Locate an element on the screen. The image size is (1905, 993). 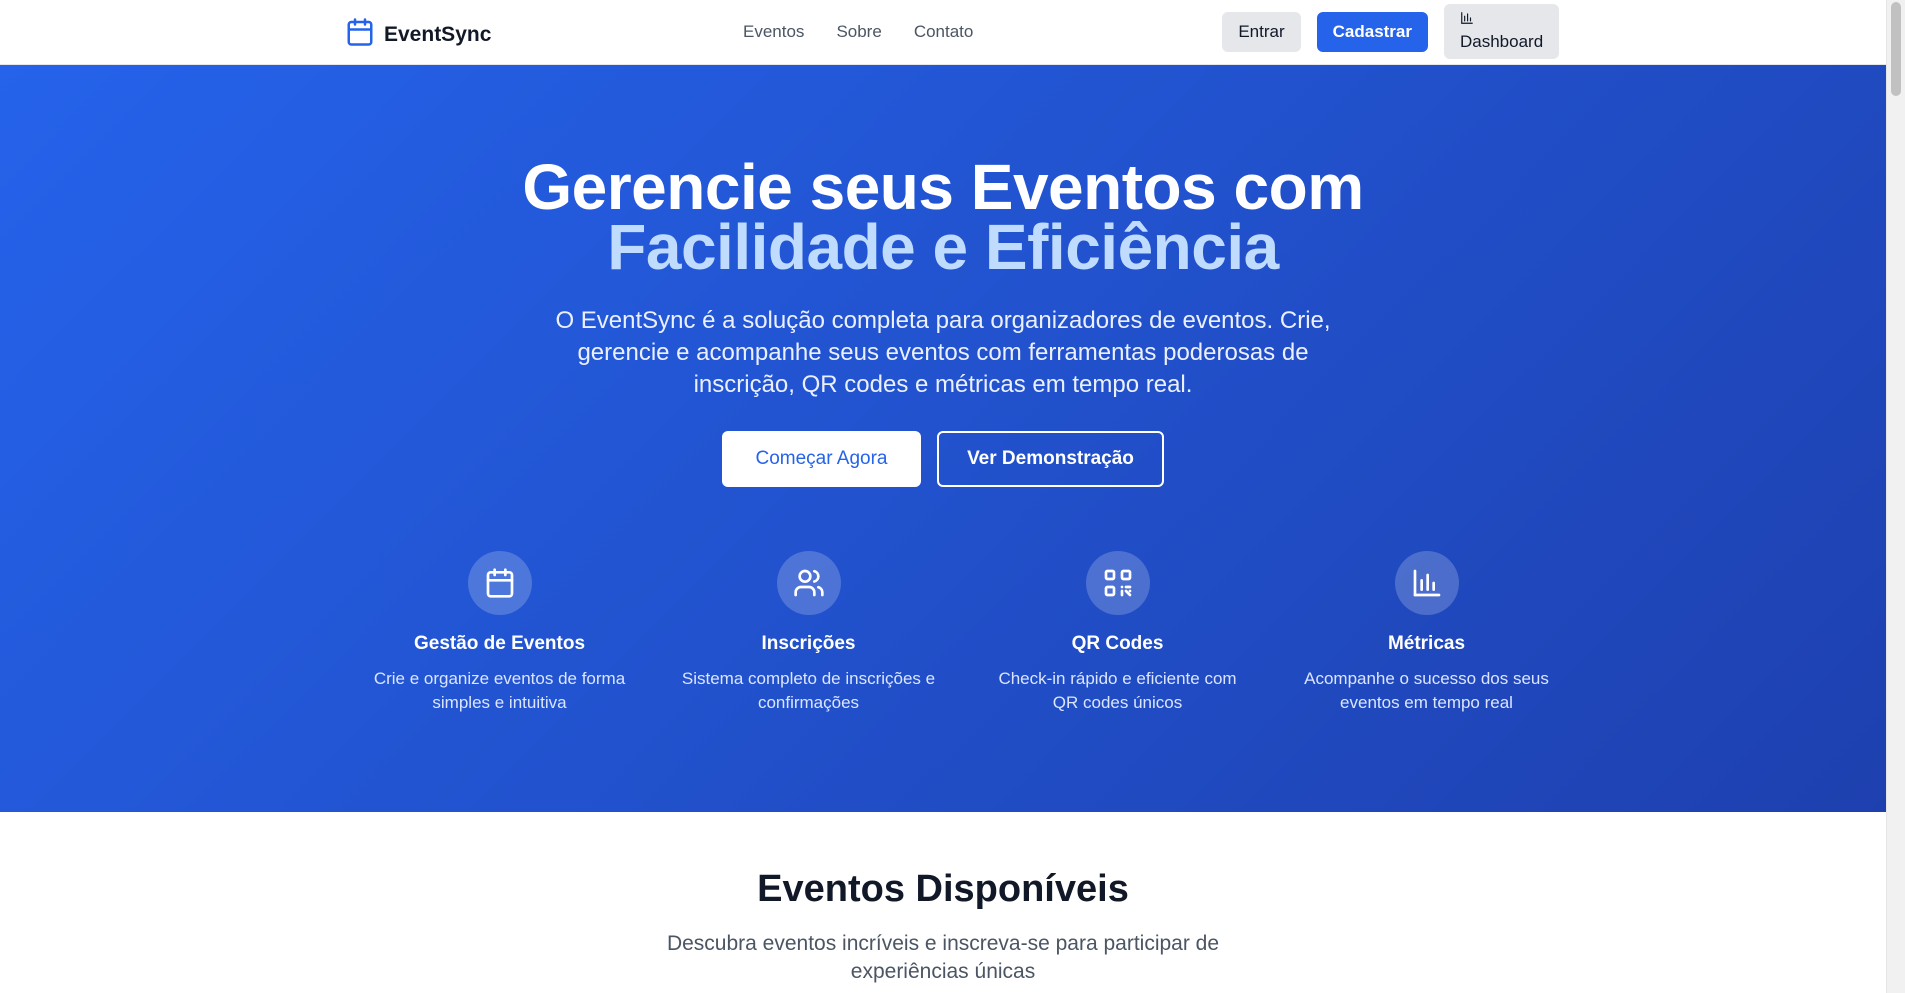
feature-title: QR Codes is located at coordinates (1117, 643).